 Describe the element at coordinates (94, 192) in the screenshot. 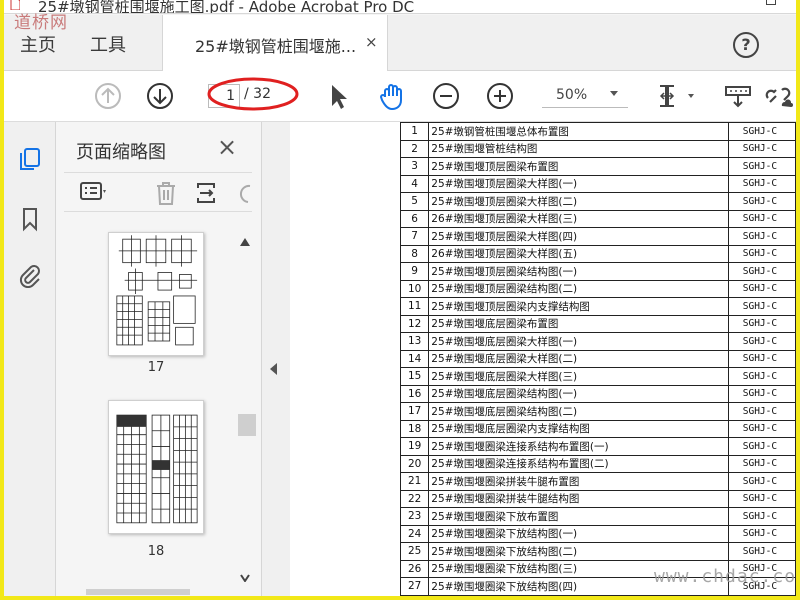

I see `thumbnail-options-icon` at that location.